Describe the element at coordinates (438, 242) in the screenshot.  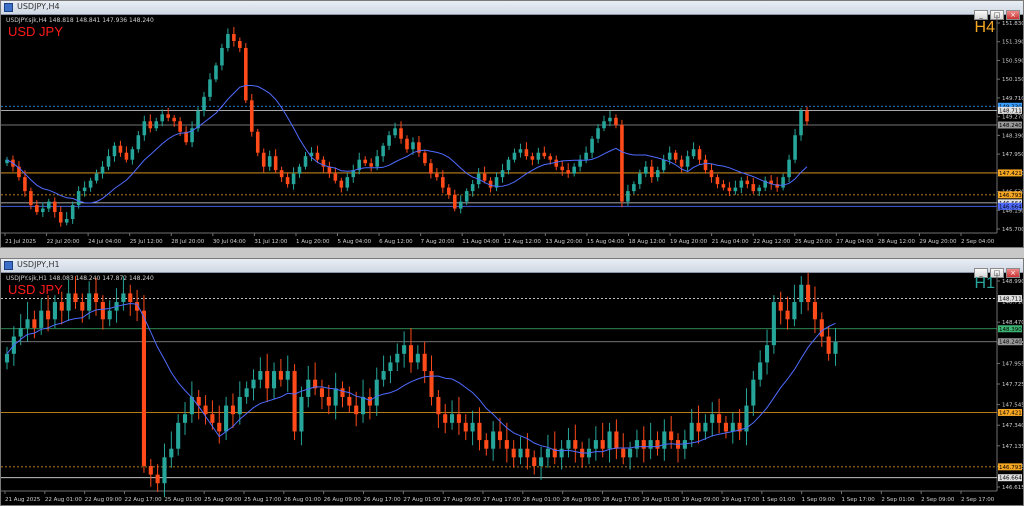
I see `time-tick-label: 7 Aug 20:00` at that location.